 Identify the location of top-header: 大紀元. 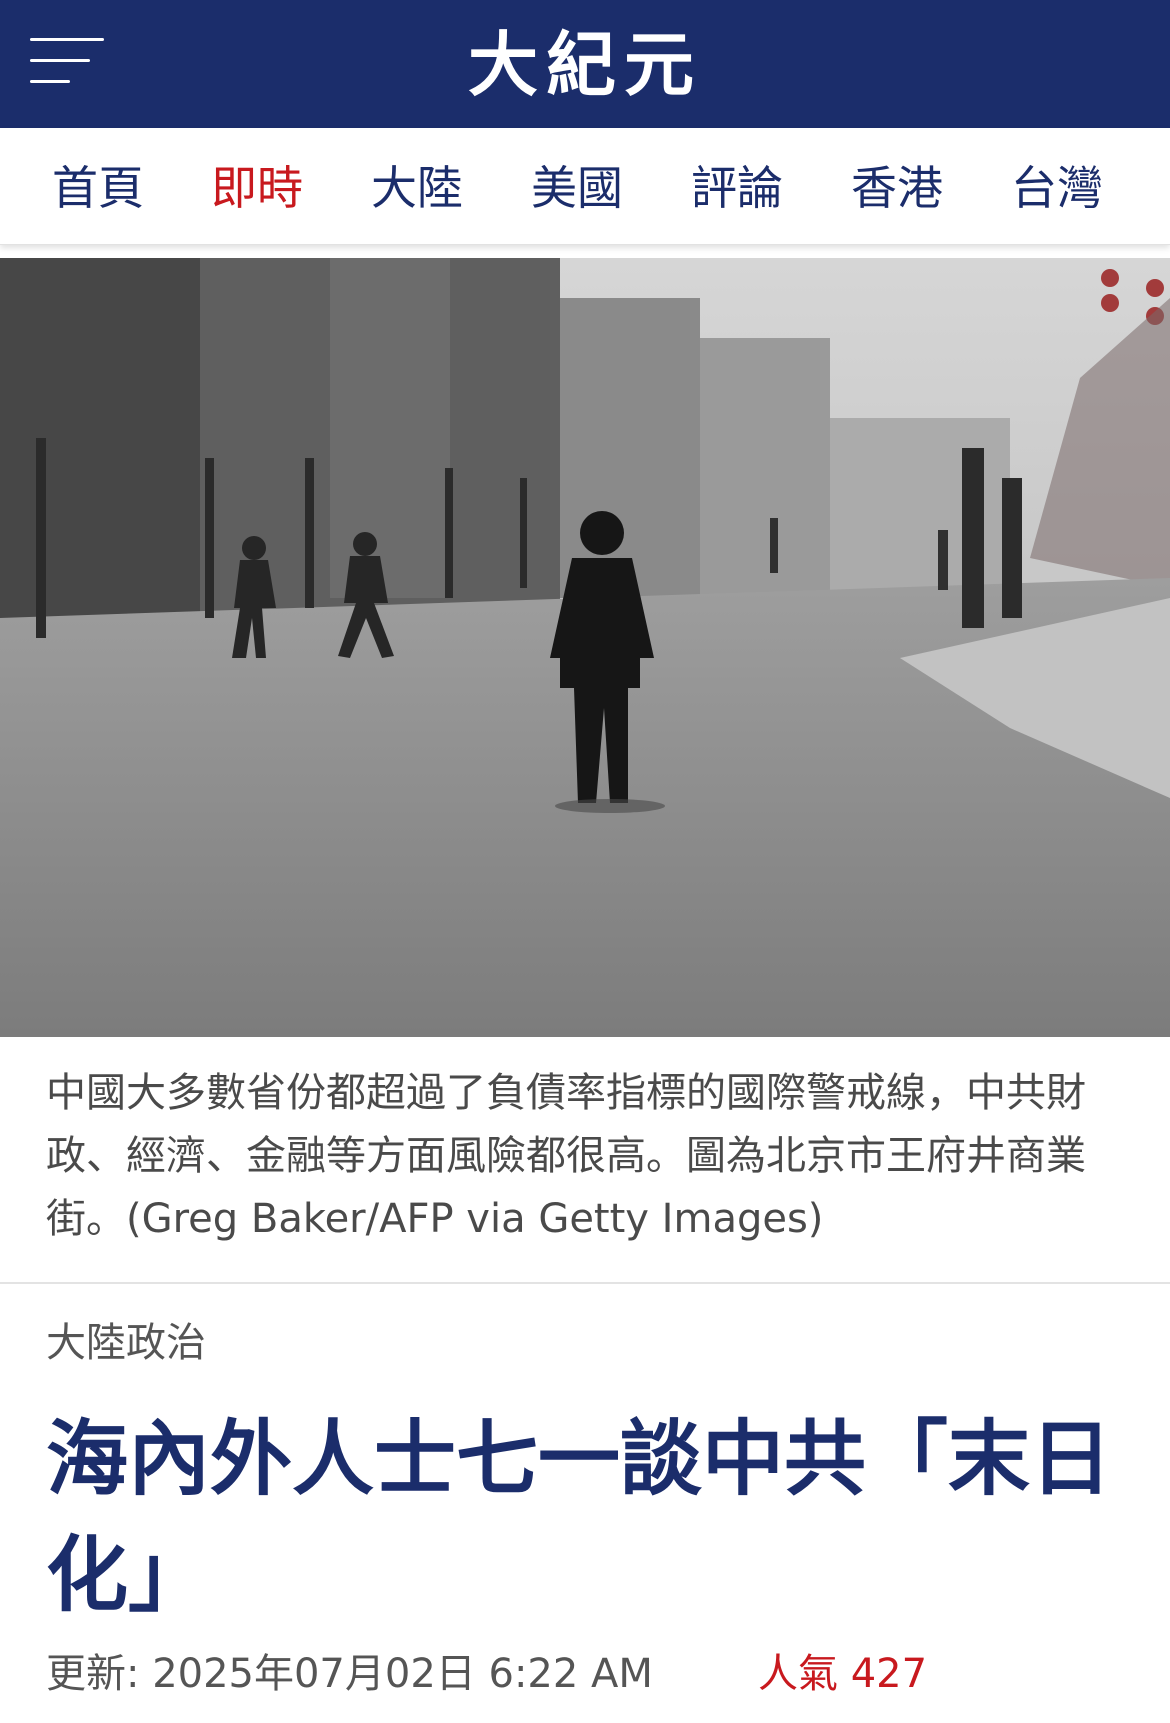
(585, 64).